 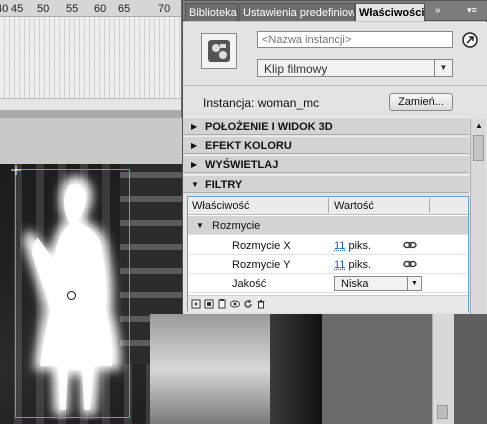 What do you see at coordinates (100, 9) in the screenshot?
I see `ruler-number: 60` at bounding box center [100, 9].